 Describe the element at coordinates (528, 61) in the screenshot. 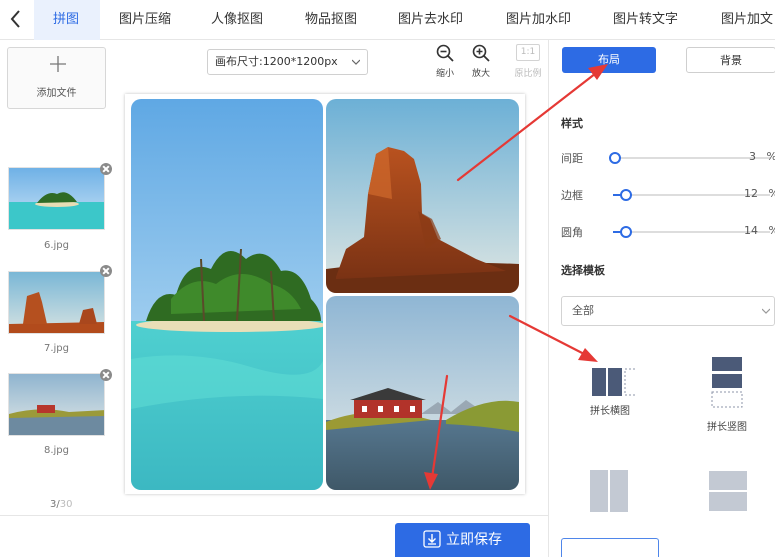

I see `original-ratio-button: 1:1 原比例` at that location.